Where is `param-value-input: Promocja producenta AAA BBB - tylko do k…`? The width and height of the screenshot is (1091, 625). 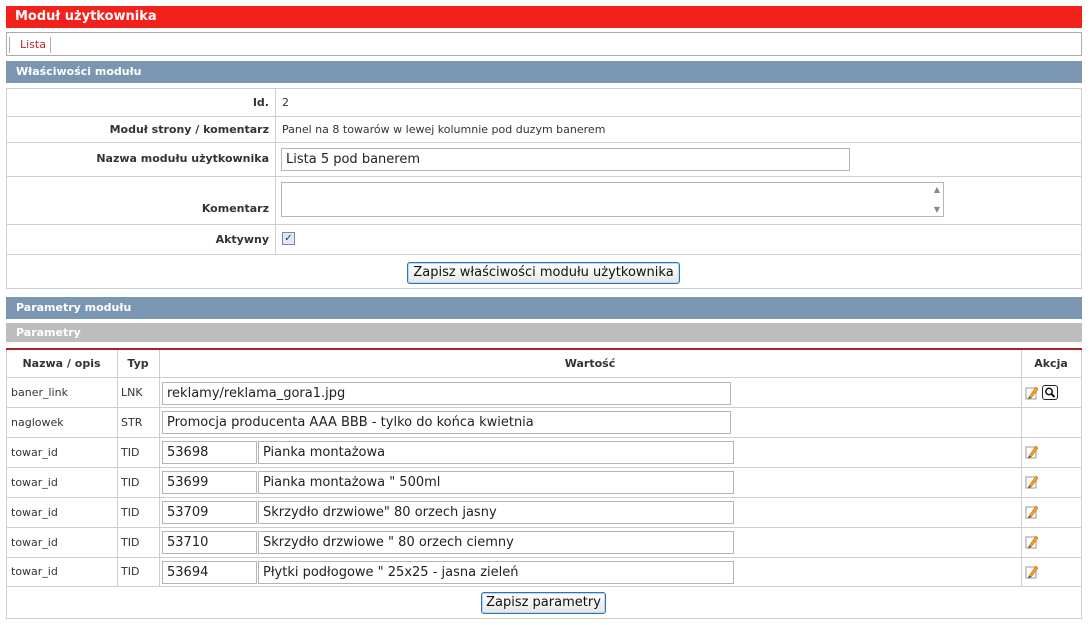
param-value-input: Promocja producenta AAA BBB - tylko do k… is located at coordinates (446, 422).